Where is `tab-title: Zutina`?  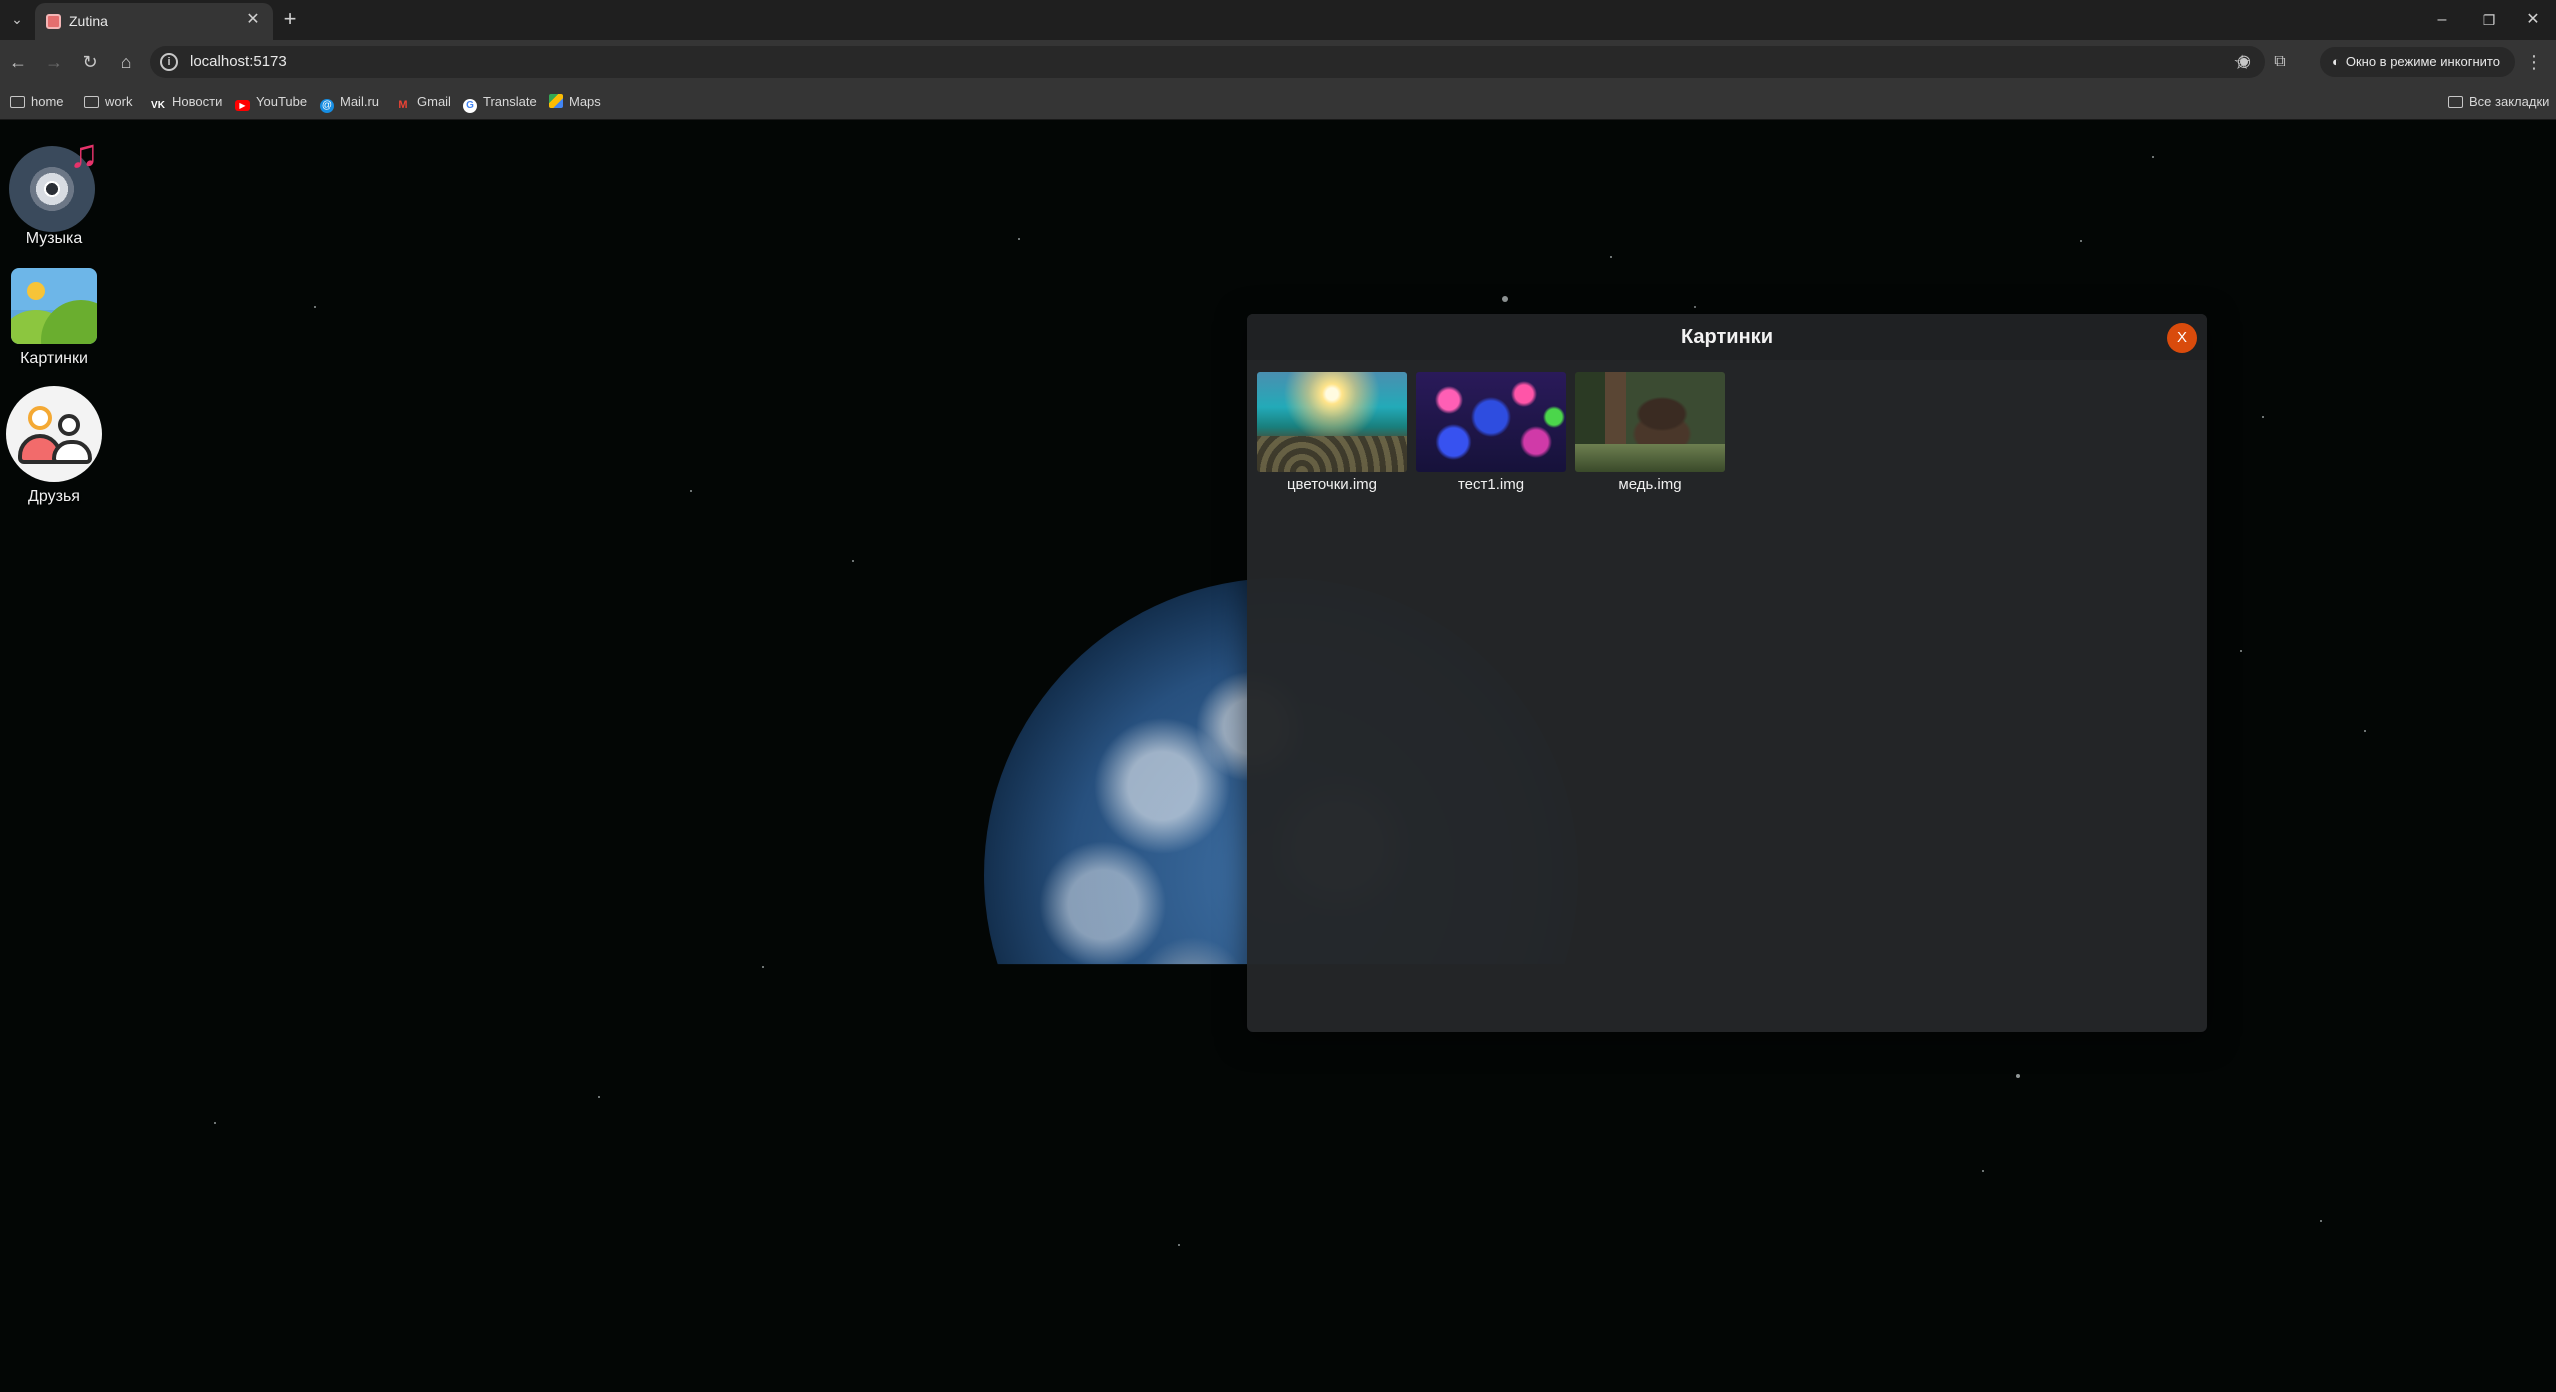
tab-title: Zutina is located at coordinates (88, 21).